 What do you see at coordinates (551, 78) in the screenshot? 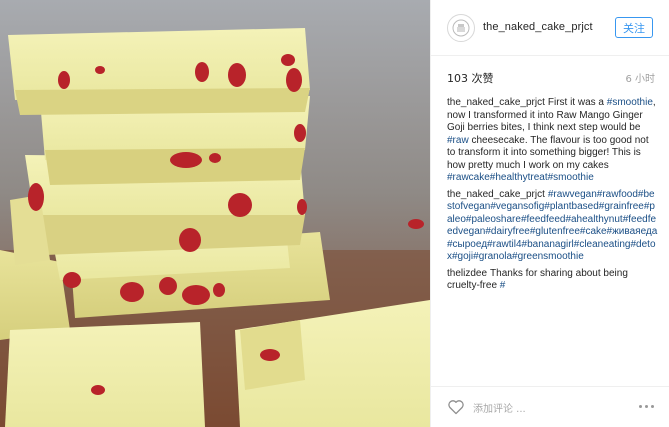
I see `likes-row: 103 次赞 6 小时` at bounding box center [551, 78].